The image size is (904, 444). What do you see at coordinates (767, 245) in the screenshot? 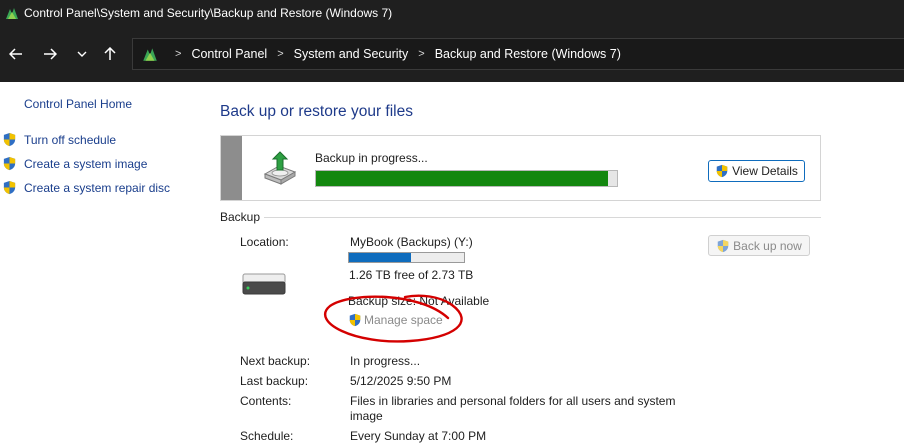
I see `back-up-now-label: Back up now` at bounding box center [767, 245].